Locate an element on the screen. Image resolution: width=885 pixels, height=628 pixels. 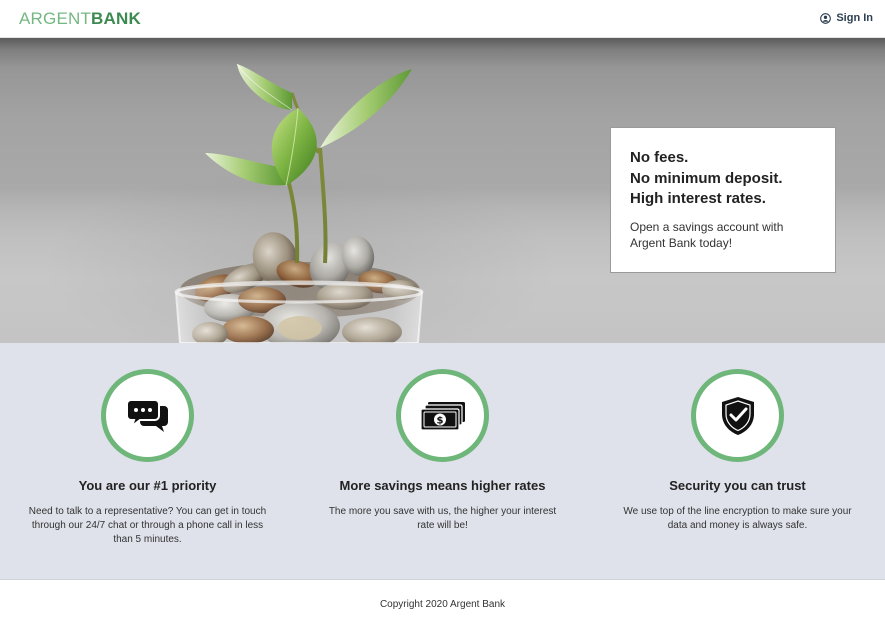
chat-bubbles-icon is located at coordinates (147, 415).